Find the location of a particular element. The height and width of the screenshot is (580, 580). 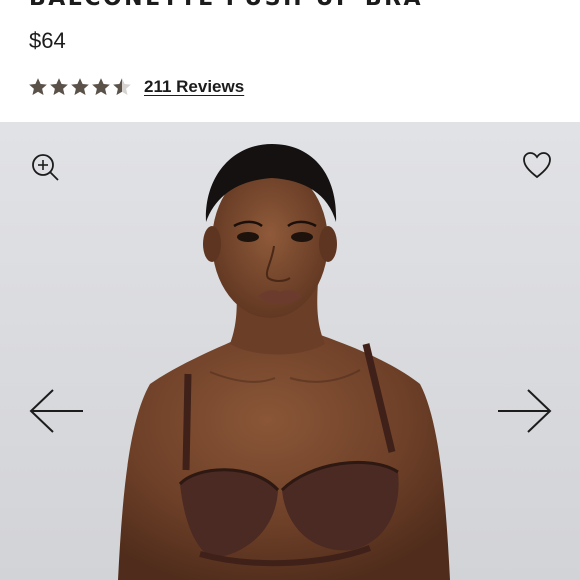

zoom-in-icon is located at coordinates (45, 169).